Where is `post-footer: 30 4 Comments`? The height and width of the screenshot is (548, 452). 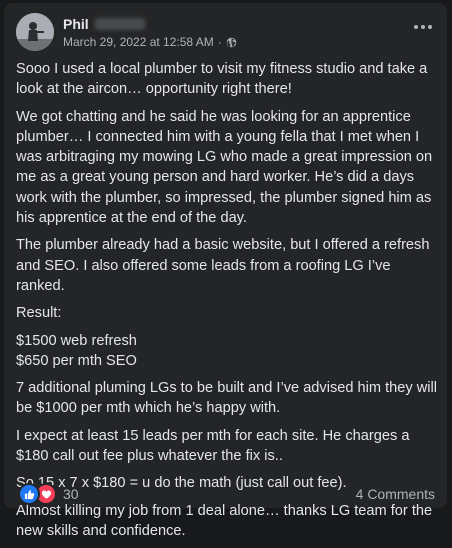 post-footer: 30 4 Comments is located at coordinates (226, 494).